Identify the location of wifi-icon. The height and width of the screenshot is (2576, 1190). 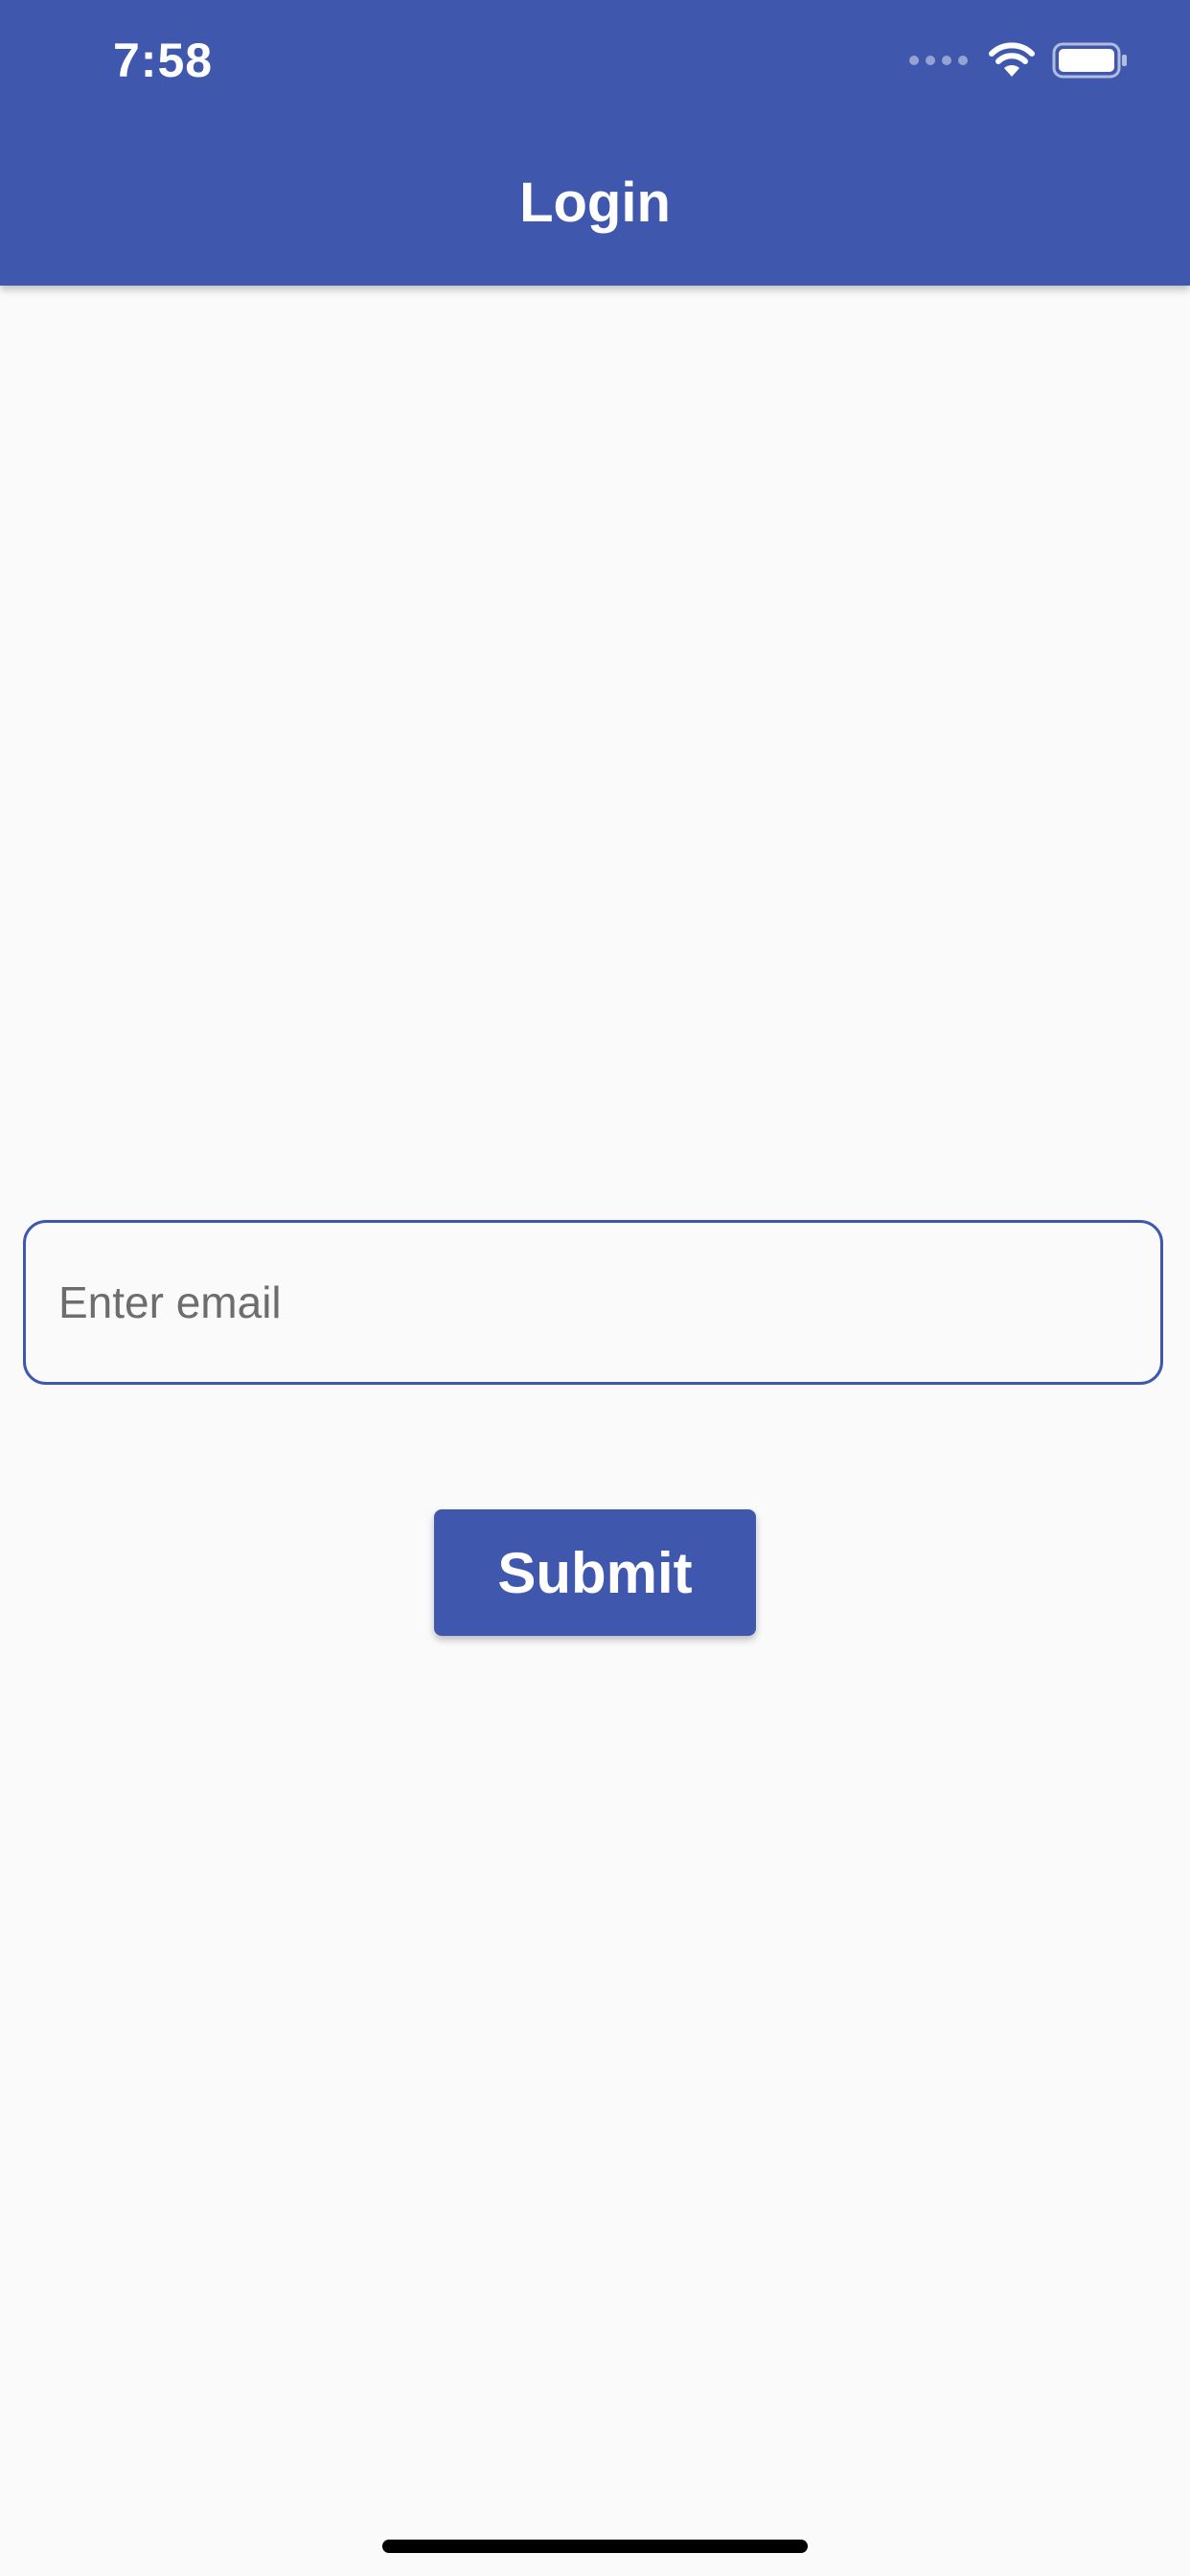
(1012, 60).